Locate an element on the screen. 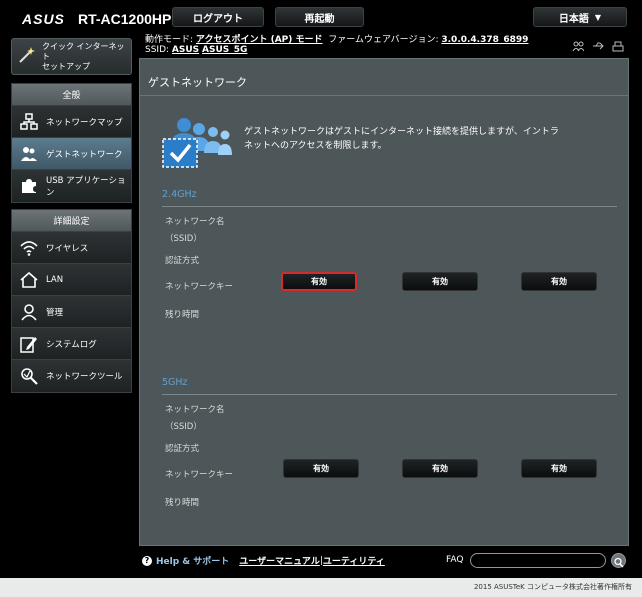 The image size is (642, 597). band-label-5ghz: 5GHz is located at coordinates (175, 382).